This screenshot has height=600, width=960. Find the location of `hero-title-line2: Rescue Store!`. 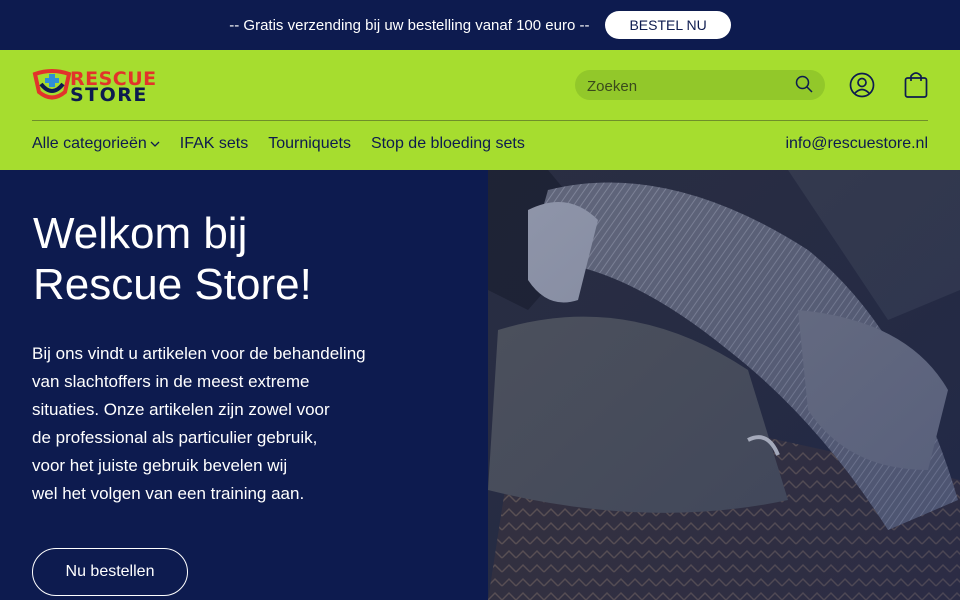

hero-title-line2: Rescue Store! is located at coordinates (172, 284).